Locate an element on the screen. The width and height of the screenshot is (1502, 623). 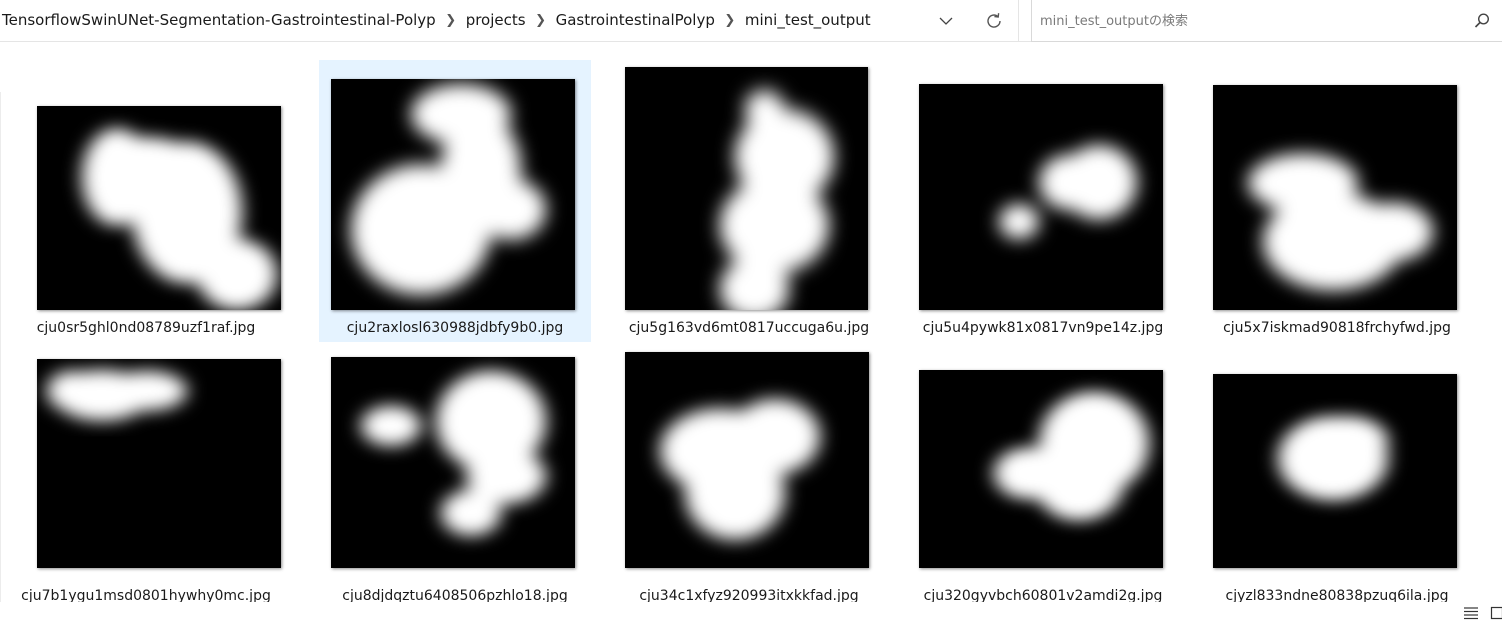
search-icon is located at coordinates (1482, 21).